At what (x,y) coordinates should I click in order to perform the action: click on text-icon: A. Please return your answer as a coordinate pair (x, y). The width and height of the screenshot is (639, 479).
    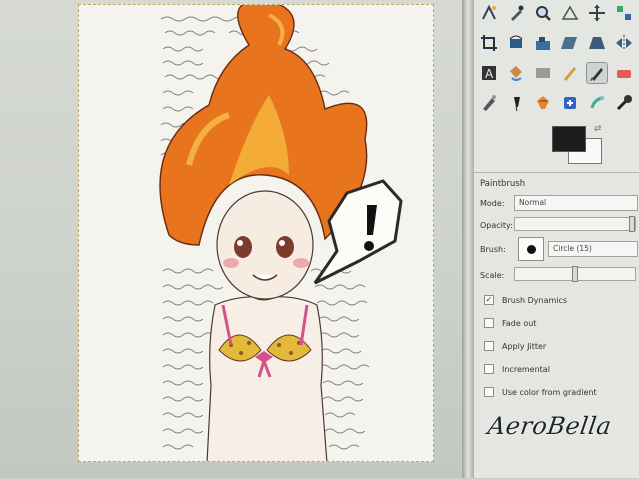
    Looking at the image, I should click on (489, 73).